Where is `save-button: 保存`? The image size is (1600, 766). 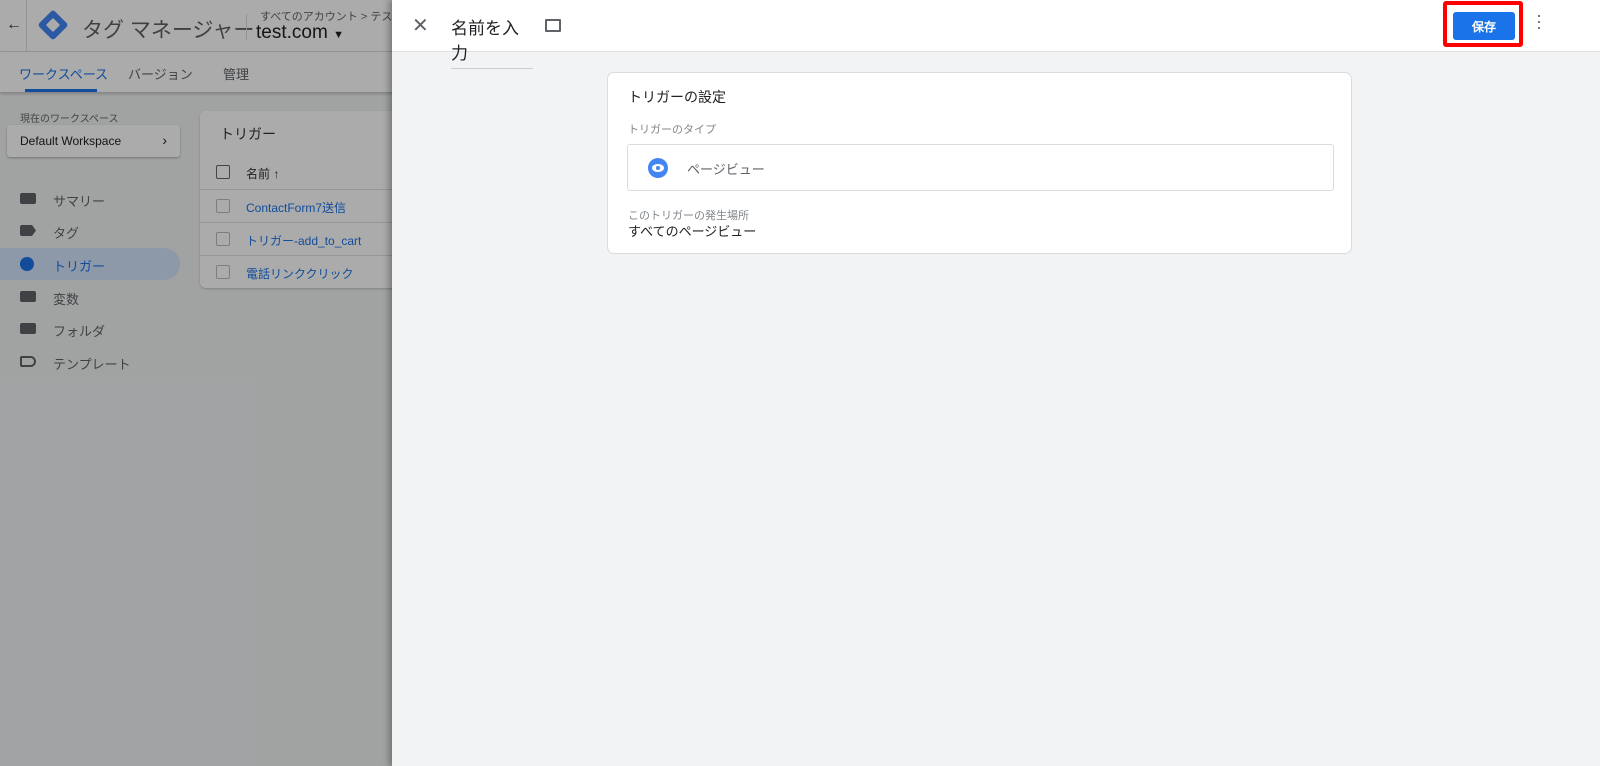
save-button: 保存 is located at coordinates (1484, 26).